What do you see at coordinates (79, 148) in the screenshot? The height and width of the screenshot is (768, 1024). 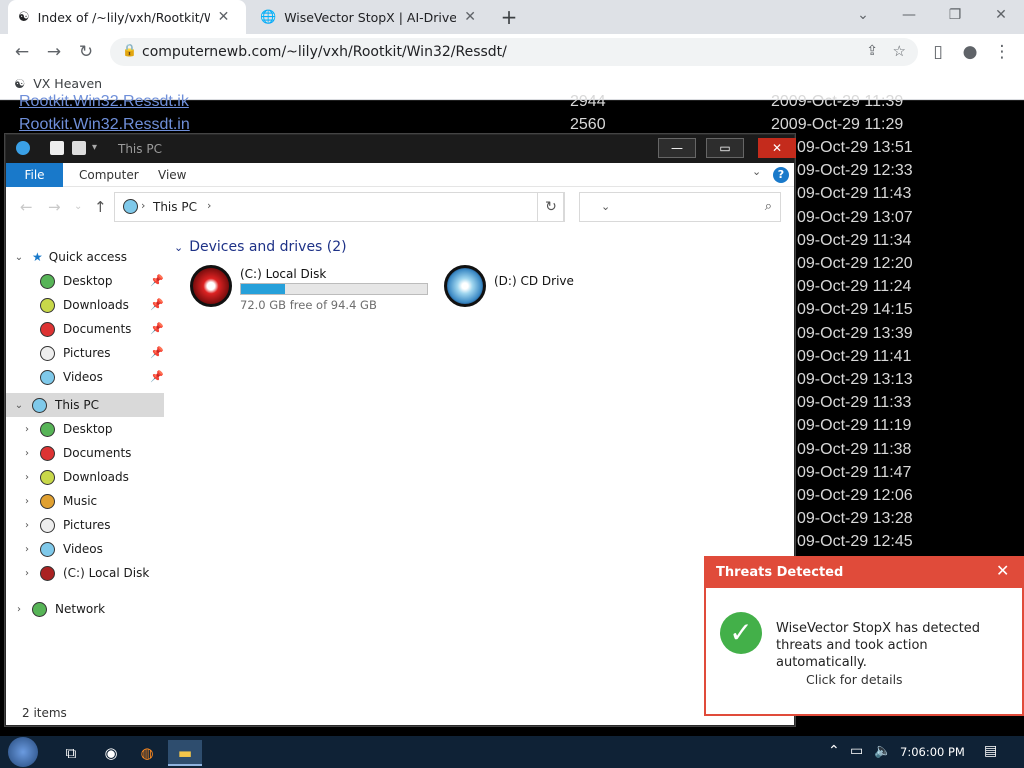 I see `new-folder-icon` at bounding box center [79, 148].